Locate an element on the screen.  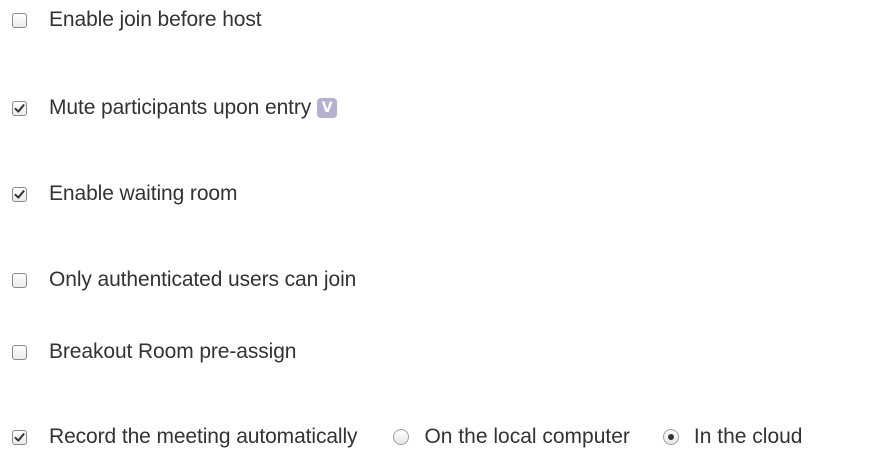
radio-in-the-cloud is located at coordinates (670, 437).